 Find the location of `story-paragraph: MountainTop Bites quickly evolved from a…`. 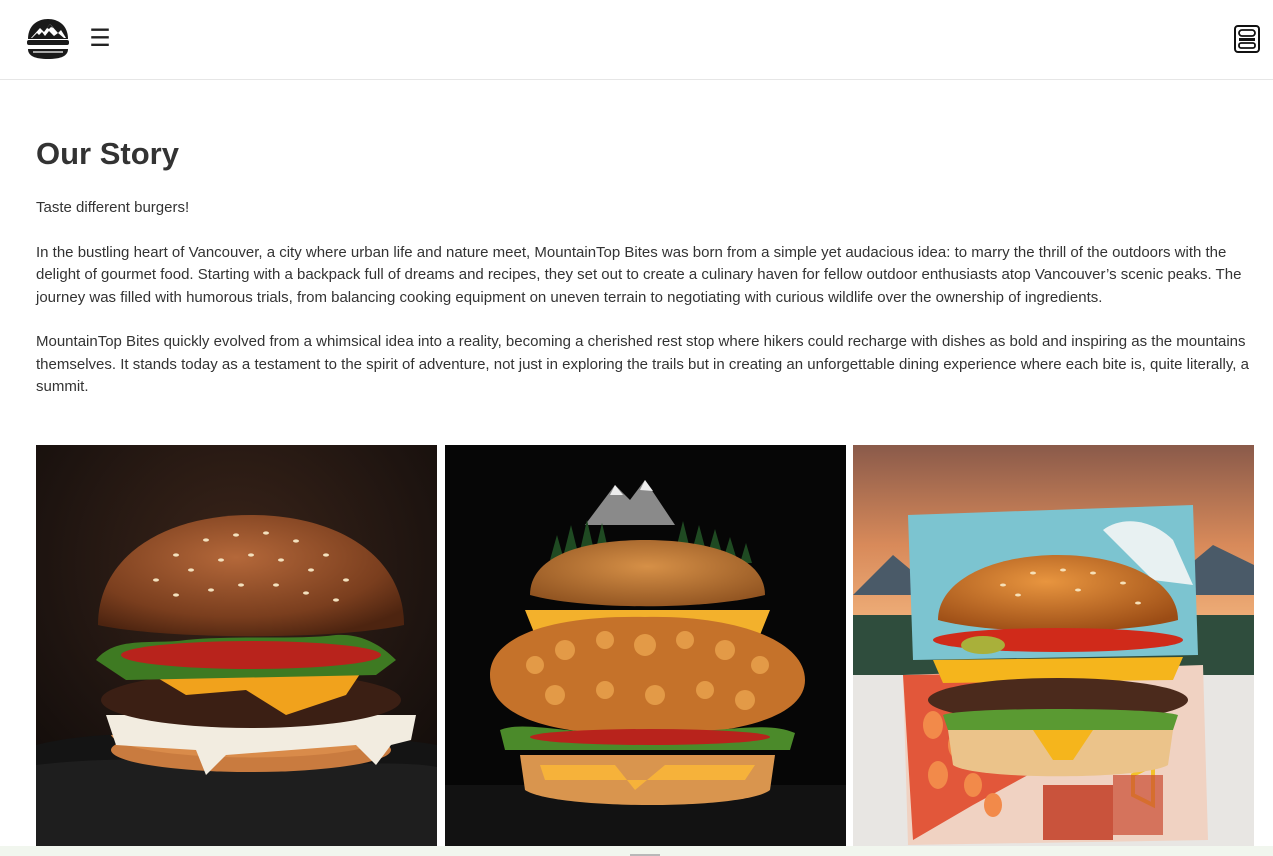

story-paragraph: MountainTop Bites quickly evolved from a… is located at coordinates (642, 364).